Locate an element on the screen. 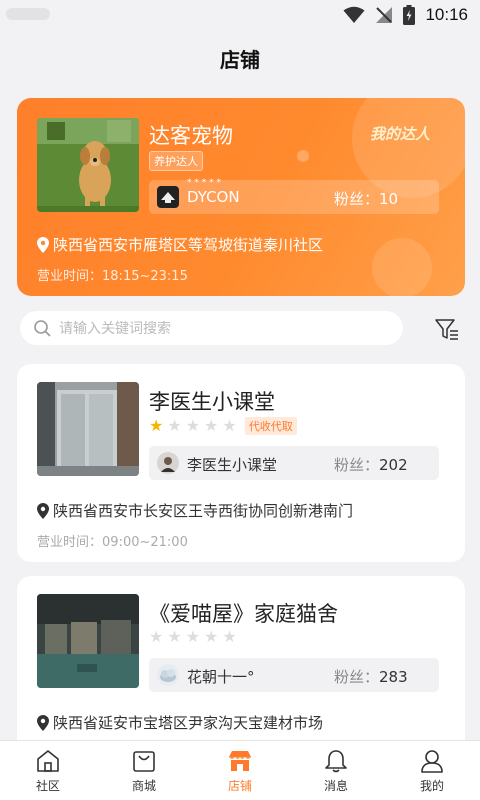 This screenshot has width=480, height=800. store-rating: ★ ★ ★ ★ ★ is located at coordinates (193, 637).